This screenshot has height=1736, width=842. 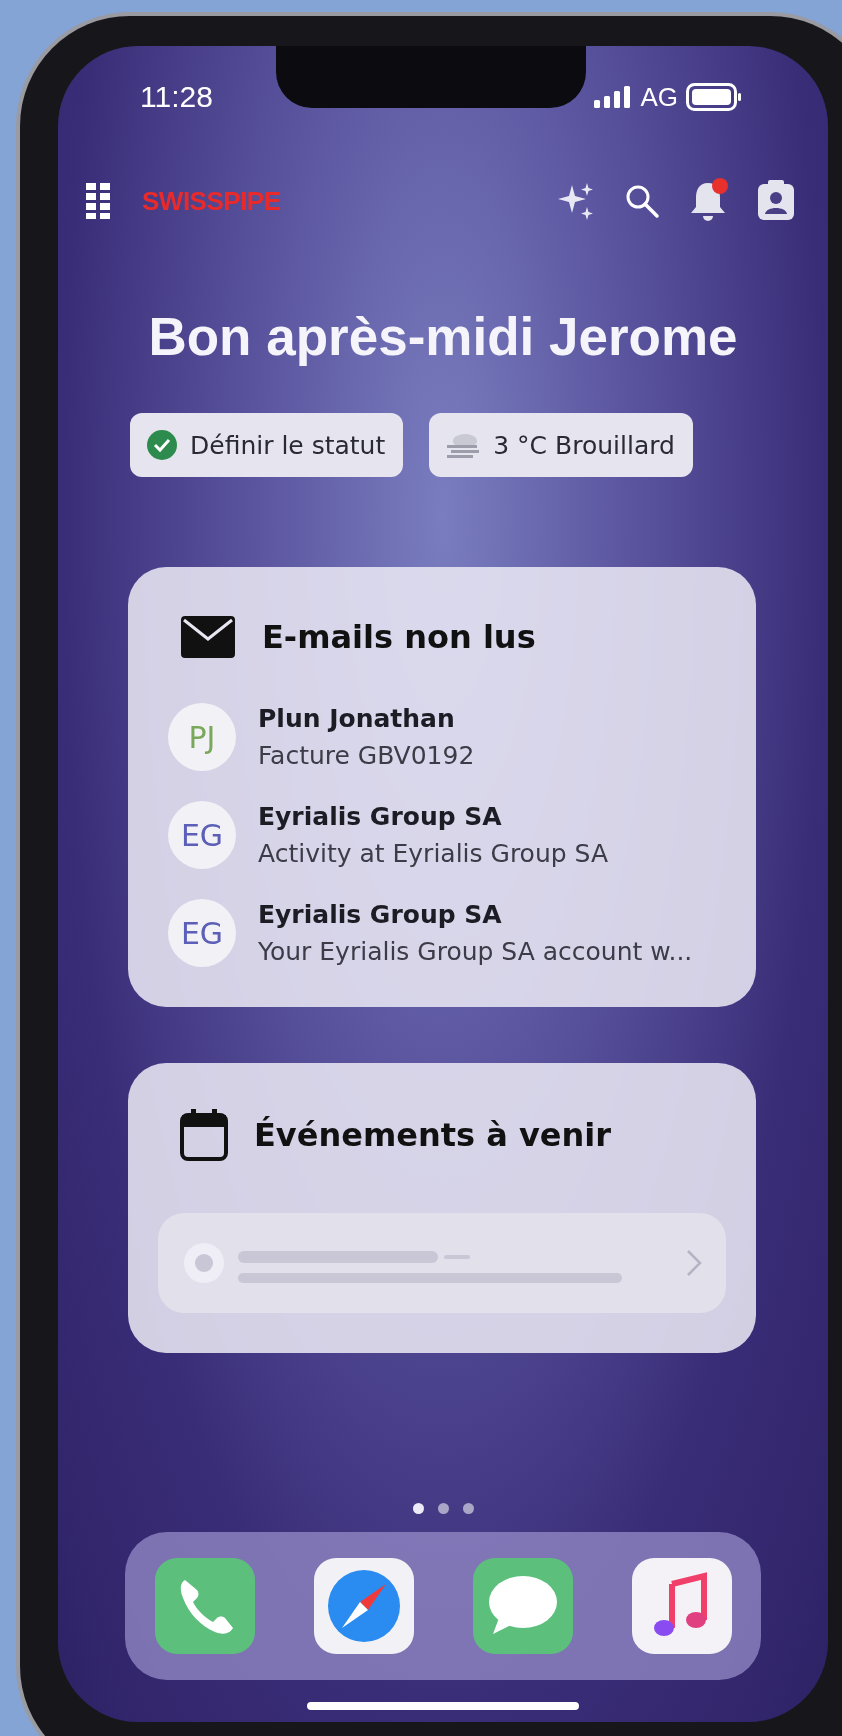 I want to click on email-subject: Facture GBV0192, so click(x=366, y=755).